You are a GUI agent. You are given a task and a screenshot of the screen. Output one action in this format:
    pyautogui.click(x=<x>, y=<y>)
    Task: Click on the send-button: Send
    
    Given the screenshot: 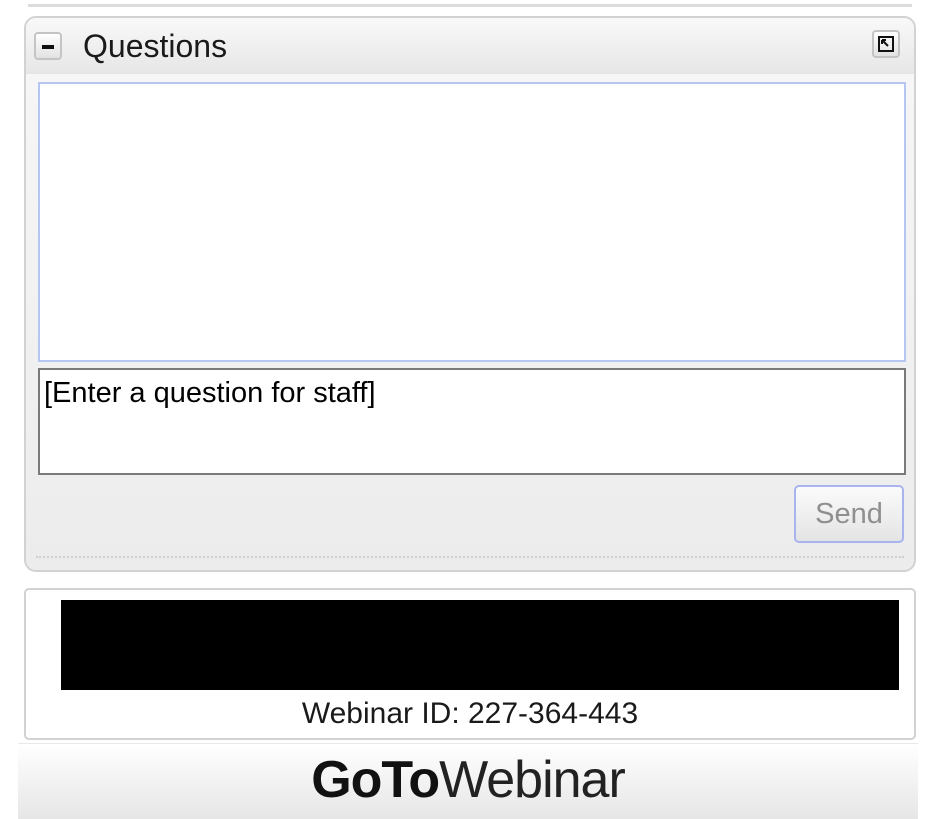 What is the action you would take?
    pyautogui.click(x=849, y=514)
    